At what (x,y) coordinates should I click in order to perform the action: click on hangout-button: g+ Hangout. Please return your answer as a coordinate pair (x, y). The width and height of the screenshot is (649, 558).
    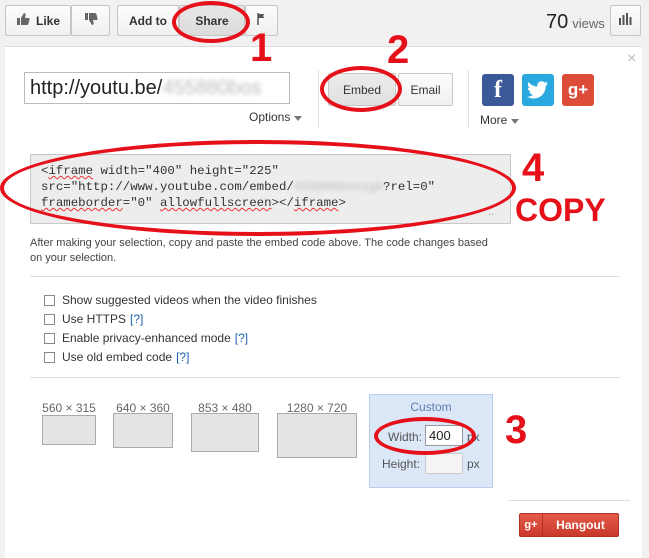
    Looking at the image, I should click on (569, 525).